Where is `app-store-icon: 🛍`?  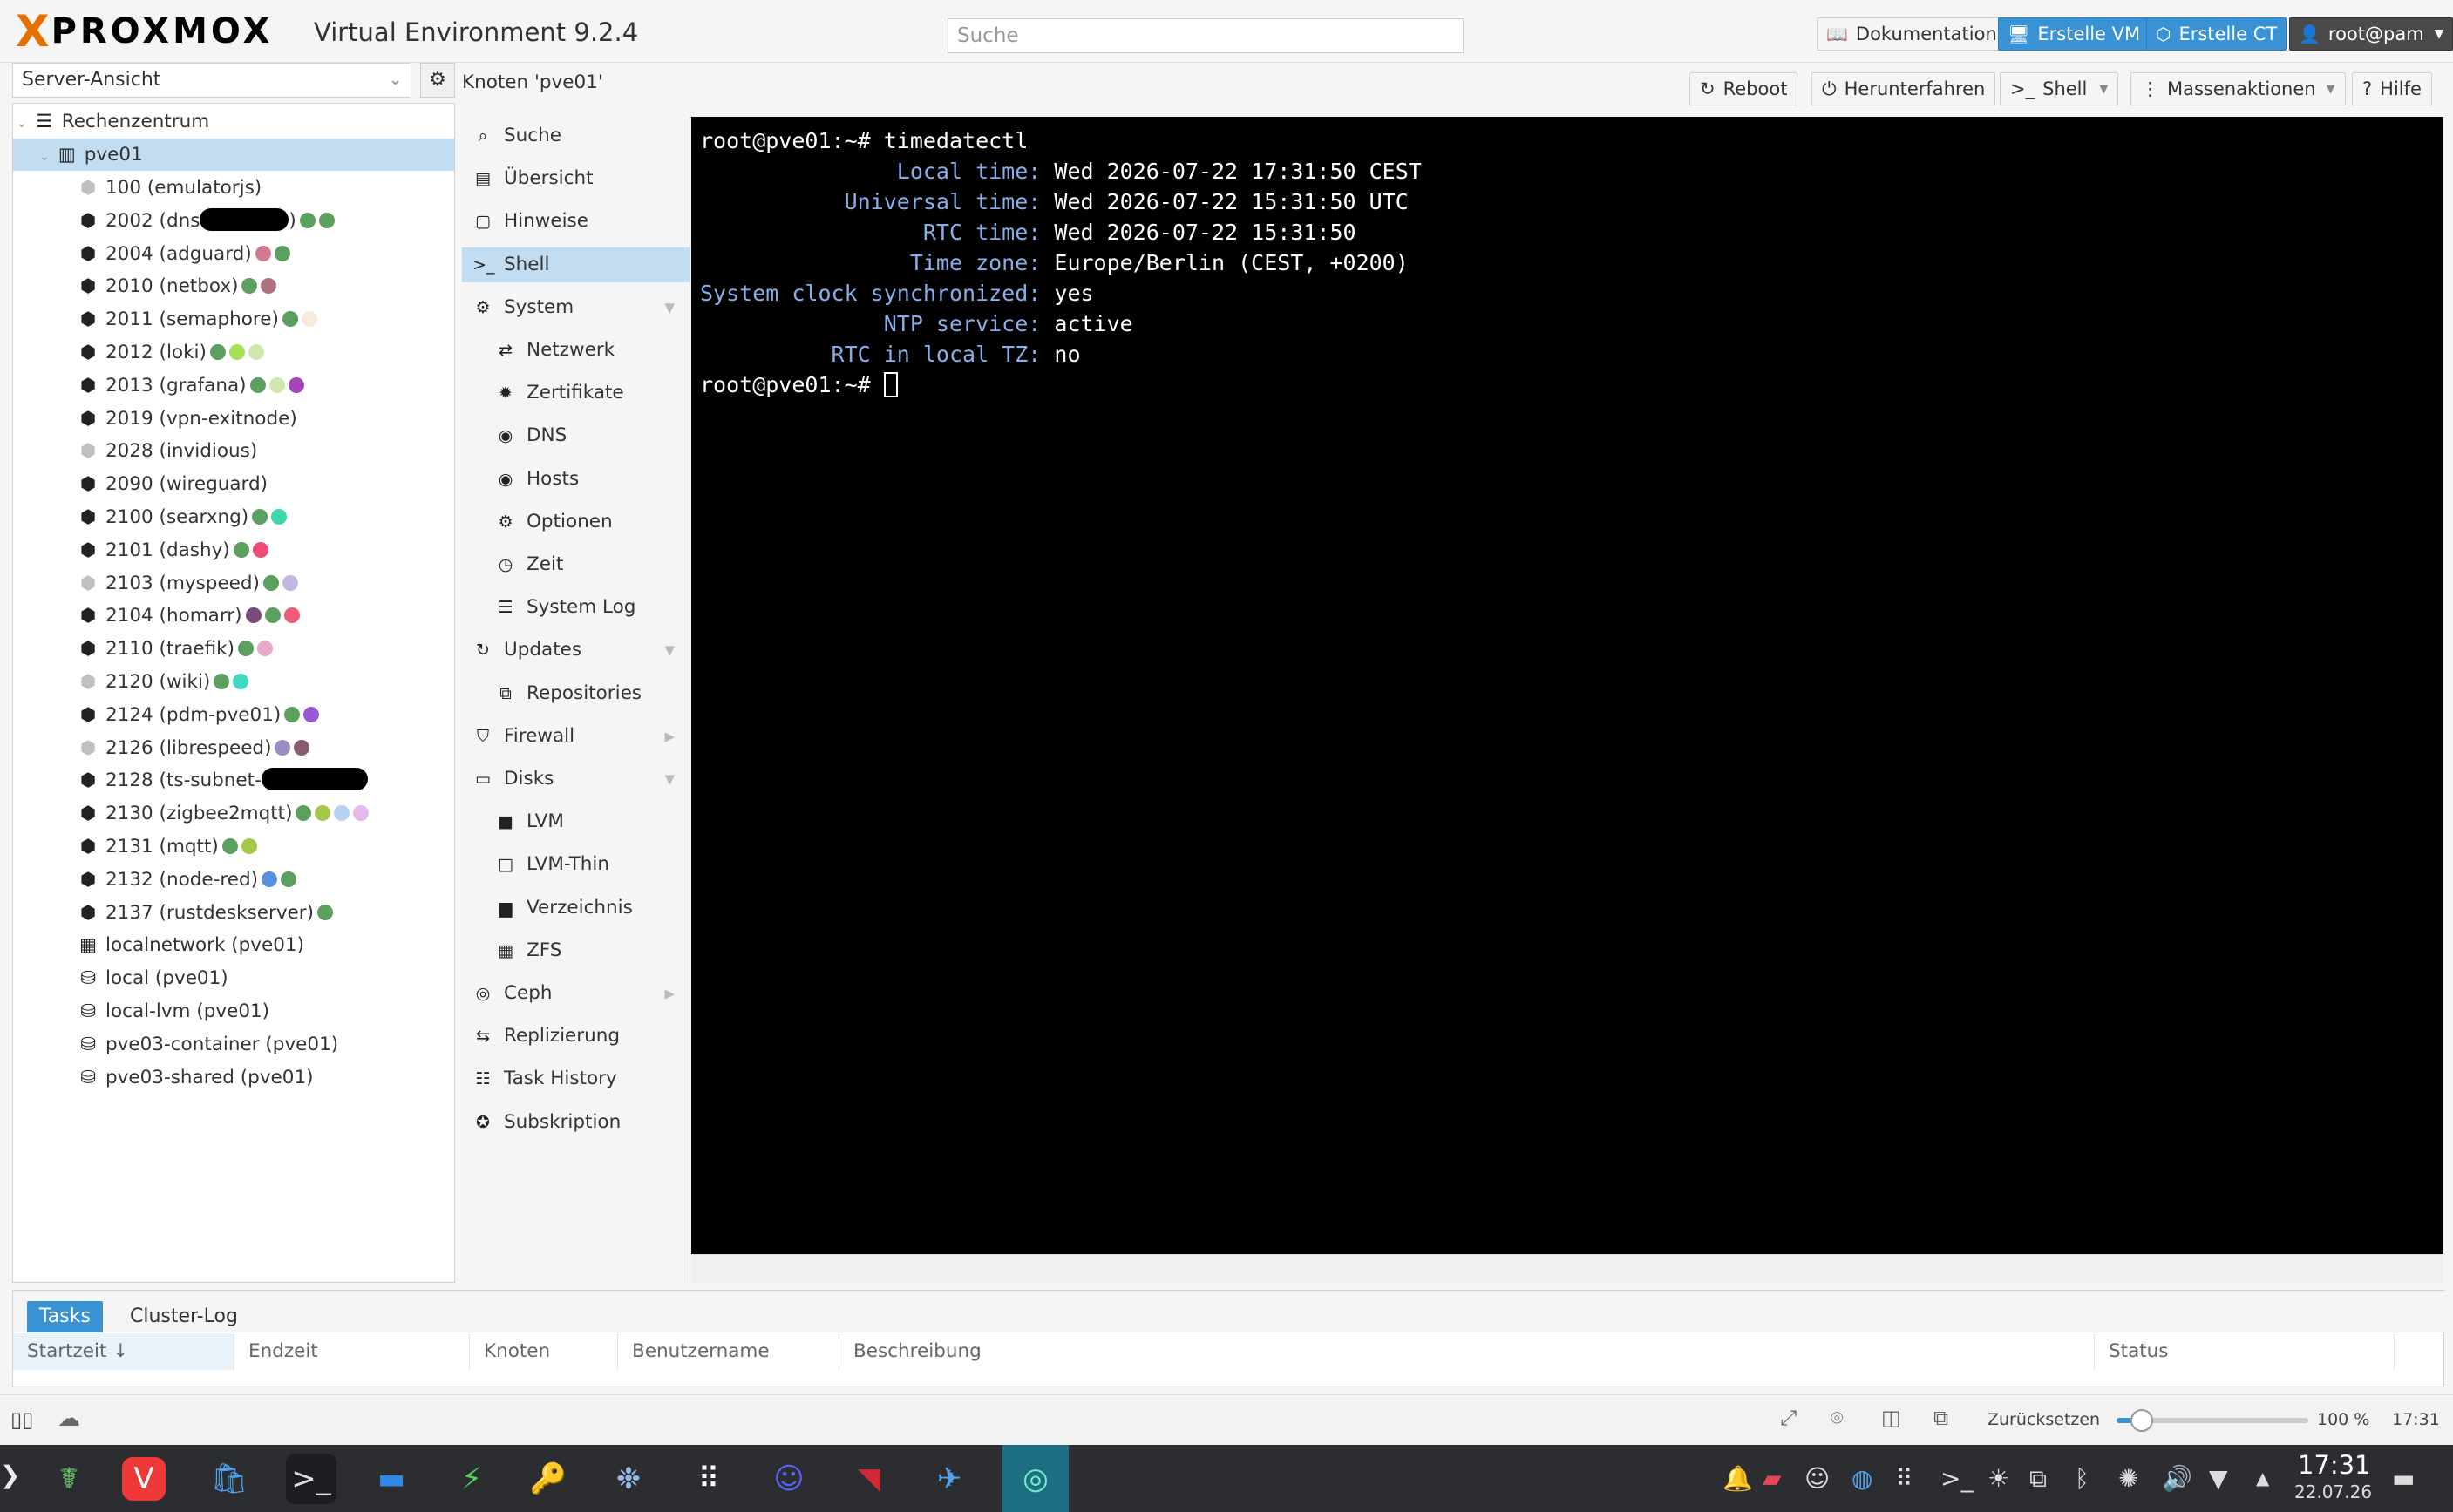 app-store-icon: 🛍 is located at coordinates (229, 1479).